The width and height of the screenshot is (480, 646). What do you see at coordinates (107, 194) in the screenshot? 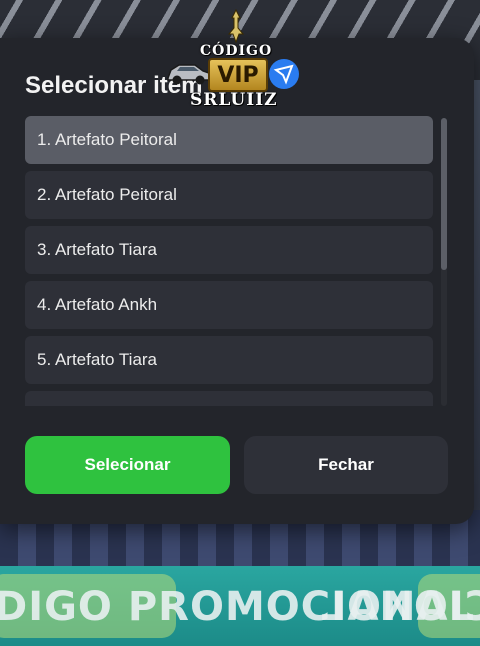
I see `list-item-label: 2. Artefato Peitoral` at bounding box center [107, 194].